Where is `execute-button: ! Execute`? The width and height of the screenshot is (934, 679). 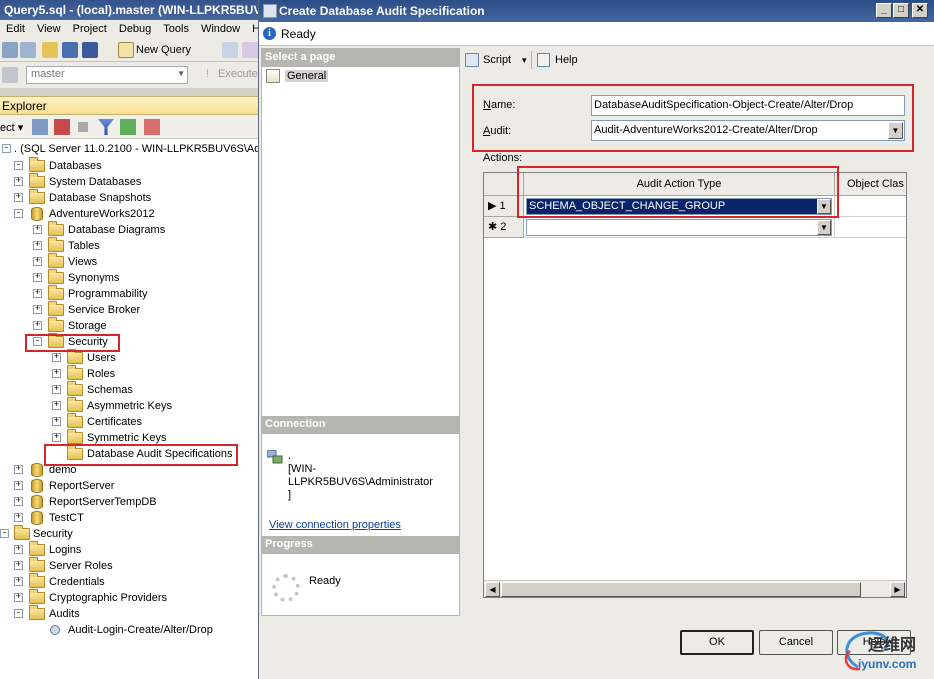
execute-button: ! Execute is located at coordinates (232, 74).